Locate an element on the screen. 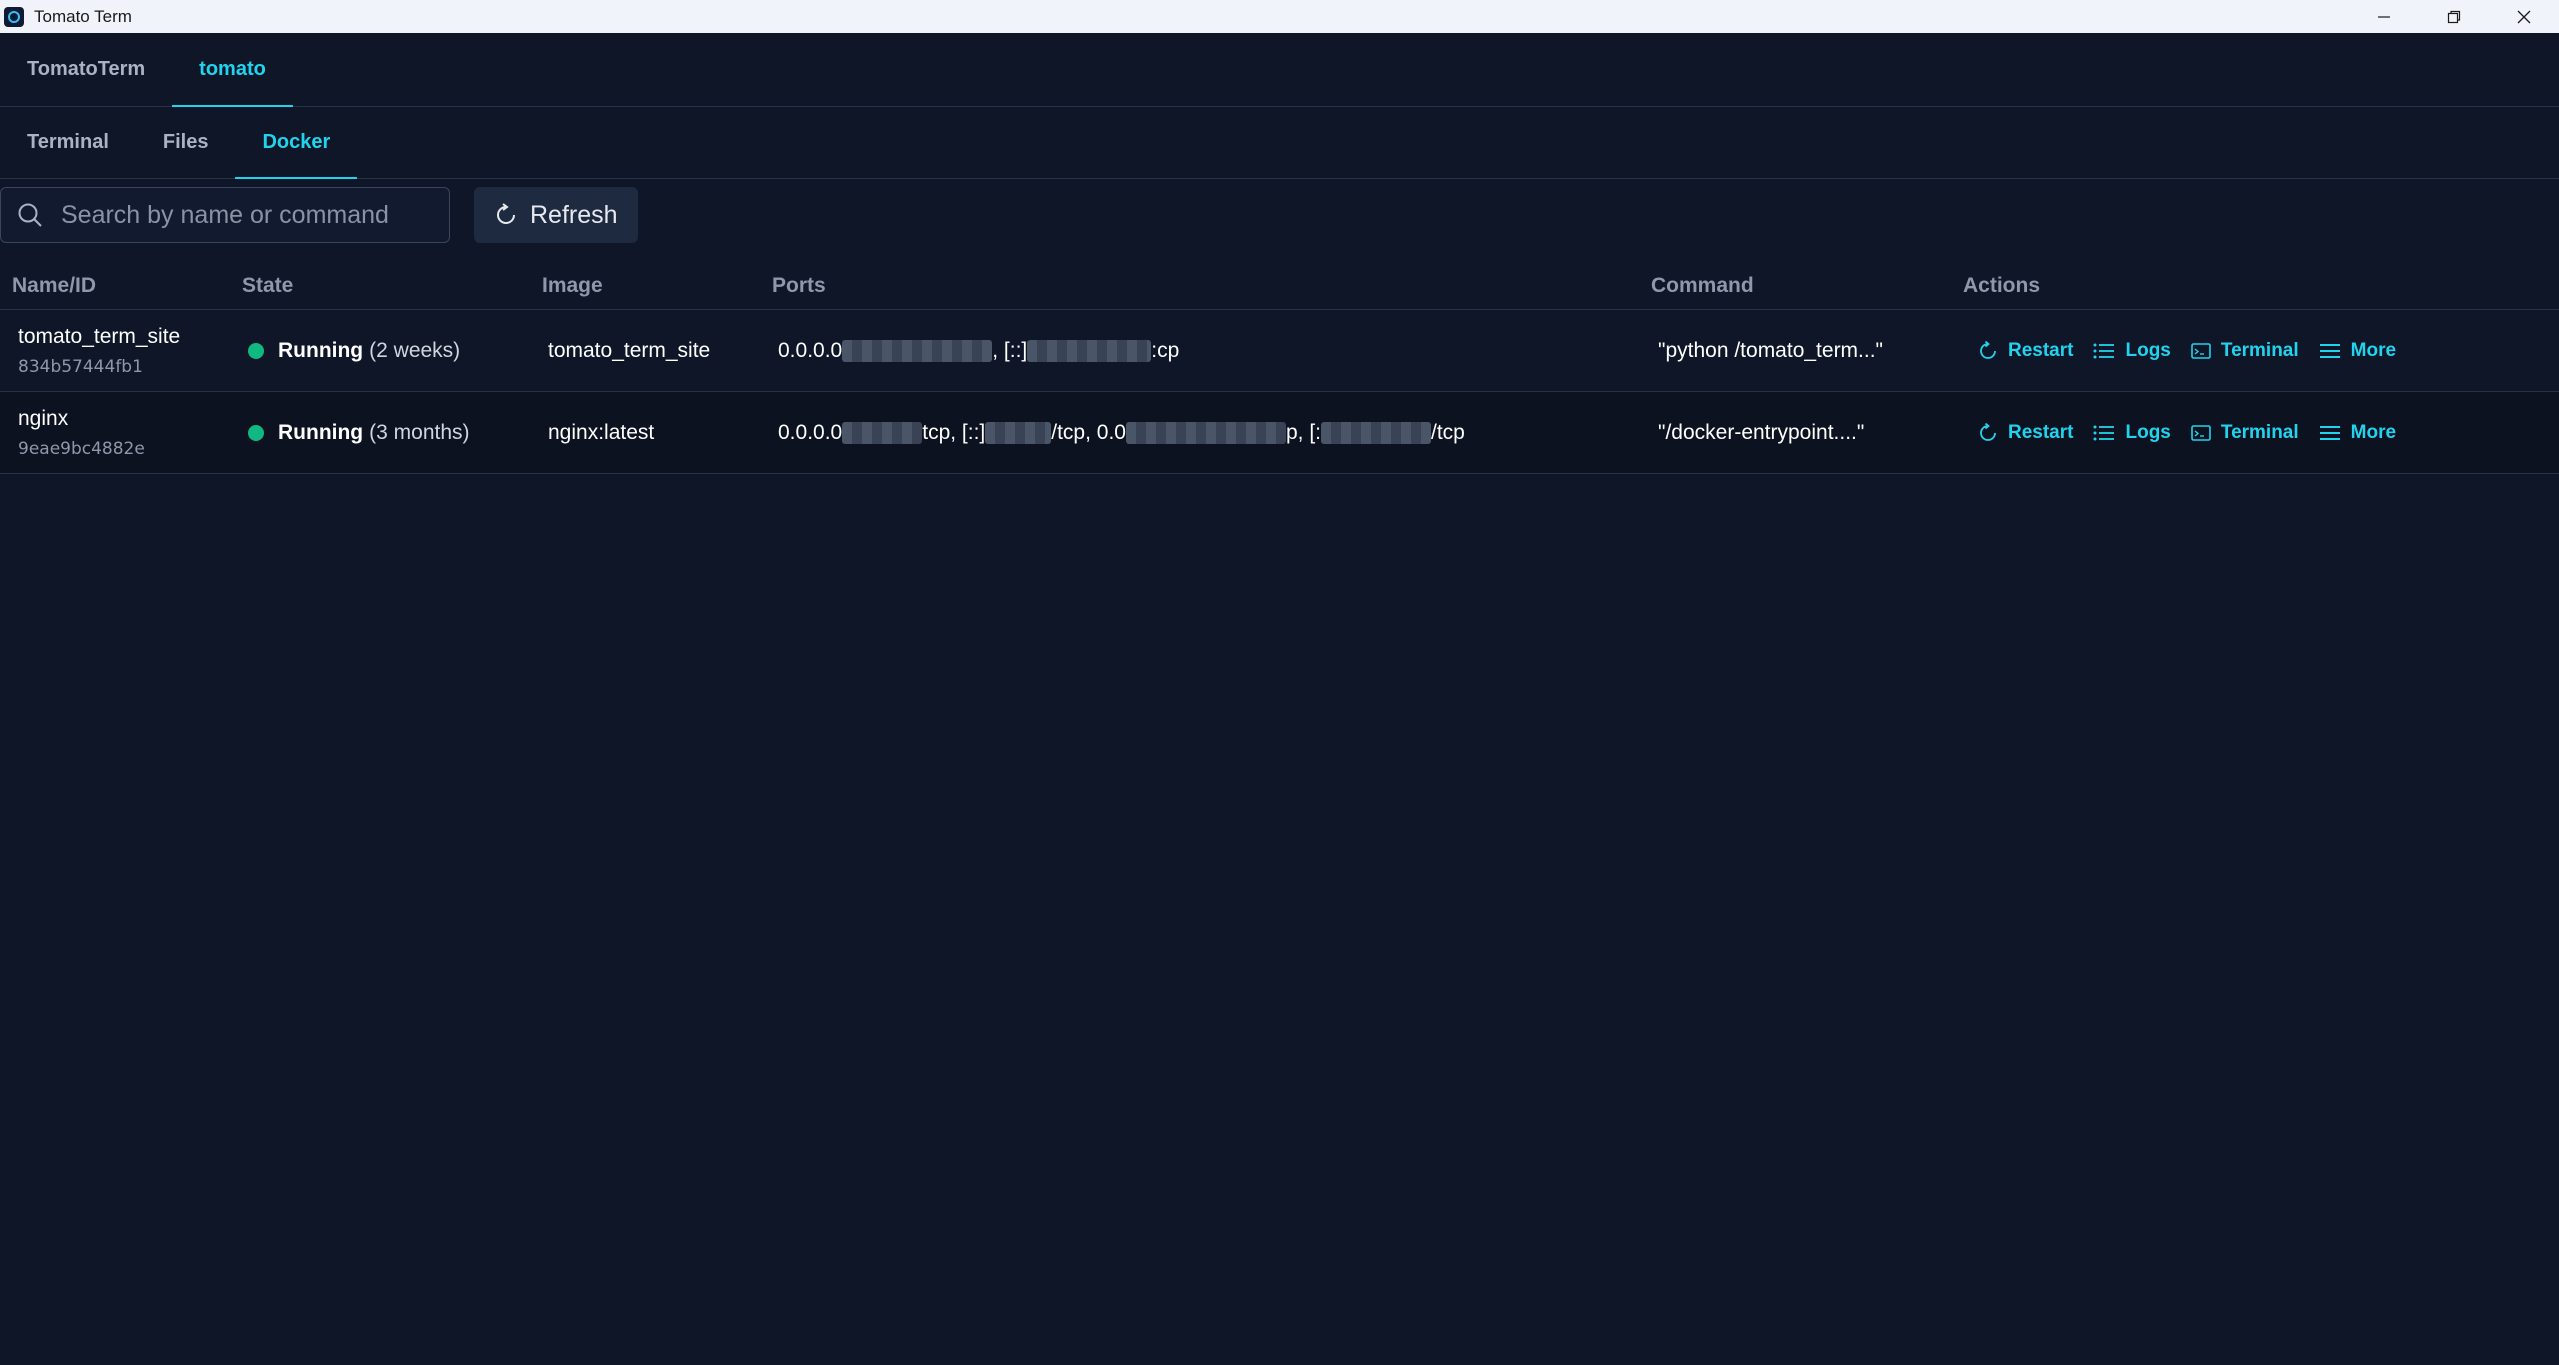 The image size is (2559, 1365). ports-text: /tcp is located at coordinates (1448, 432).